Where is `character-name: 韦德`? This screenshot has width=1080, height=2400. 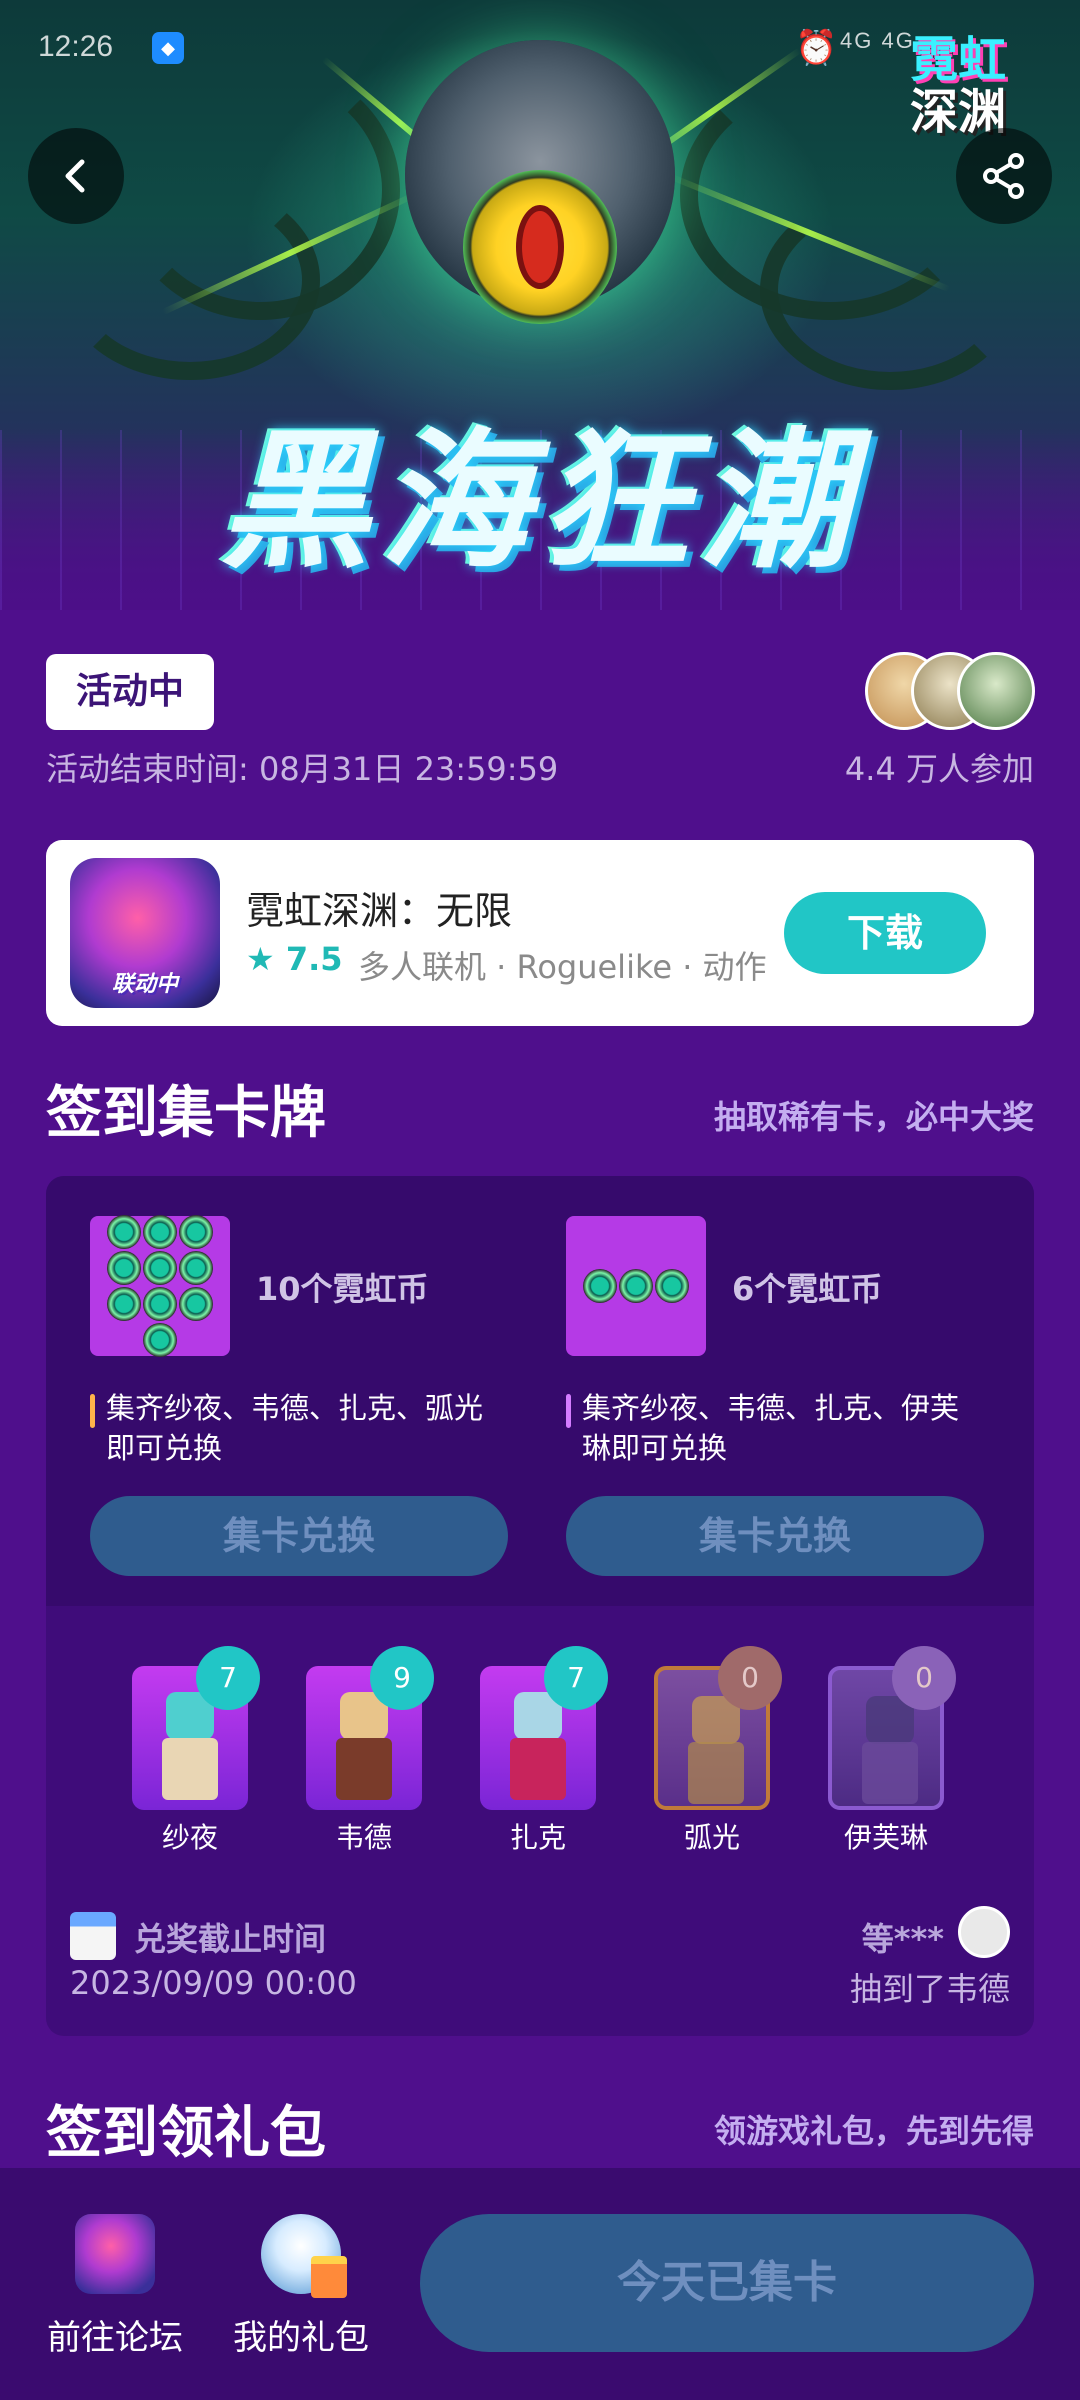 character-name: 韦德 is located at coordinates (363, 1837).